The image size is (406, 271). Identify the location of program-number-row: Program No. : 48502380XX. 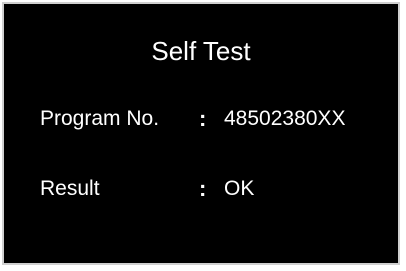
(215, 119).